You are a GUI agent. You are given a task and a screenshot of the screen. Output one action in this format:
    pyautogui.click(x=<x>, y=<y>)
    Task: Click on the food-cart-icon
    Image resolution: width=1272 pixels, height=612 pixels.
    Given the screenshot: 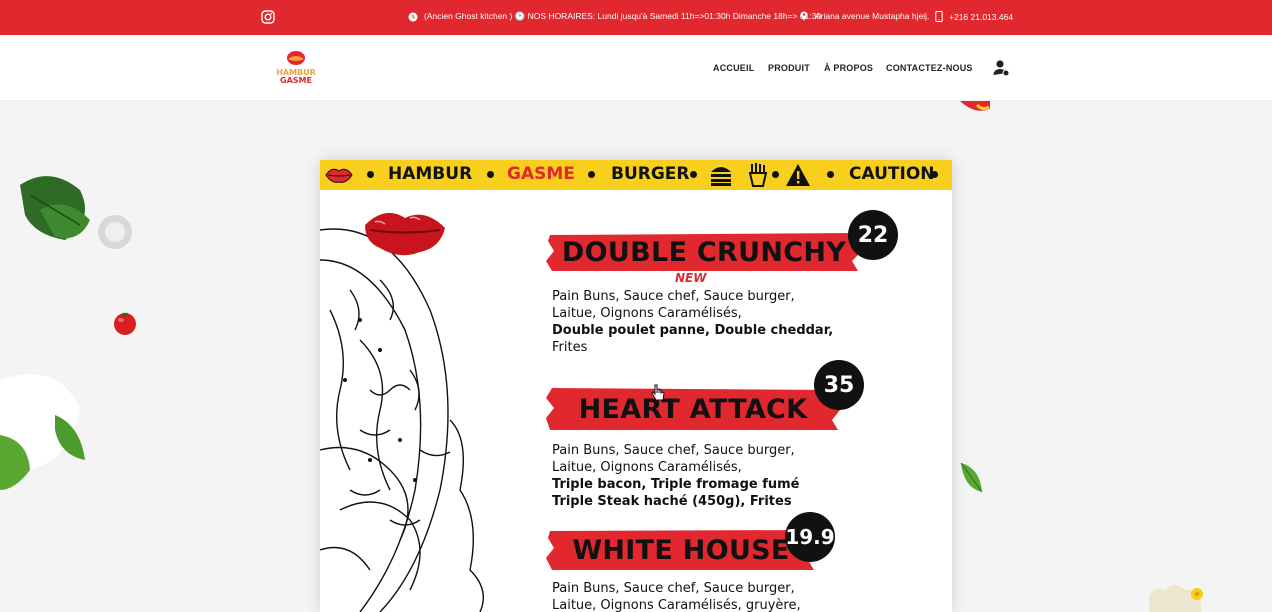 What is the action you would take?
    pyautogui.click(x=1174, y=595)
    